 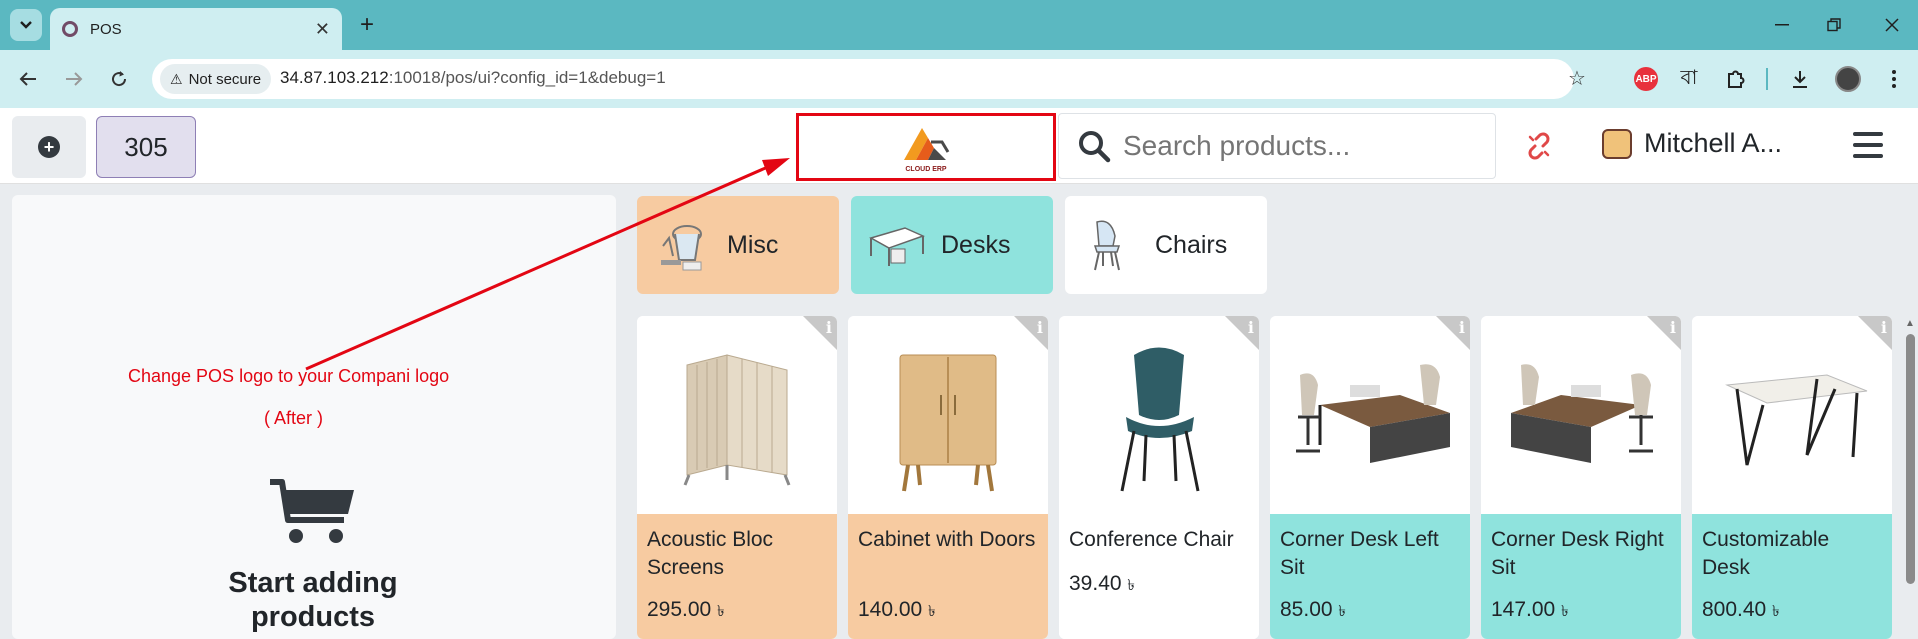 I want to click on product-name: Conference Chair, so click(x=1151, y=539).